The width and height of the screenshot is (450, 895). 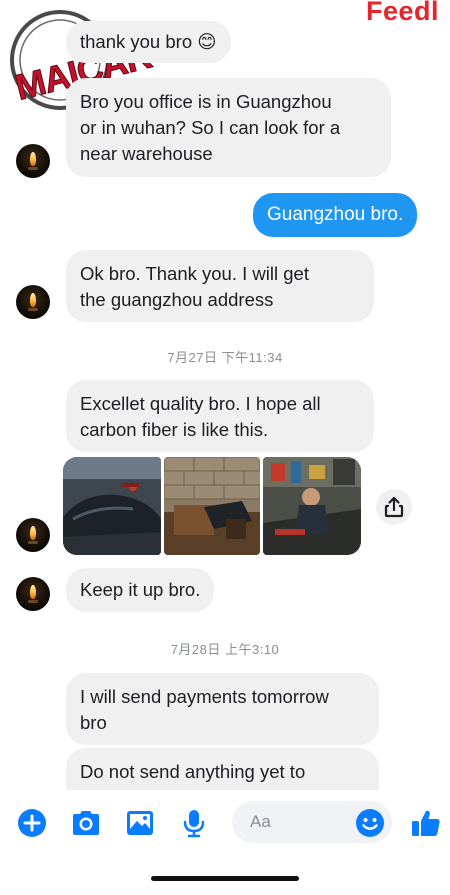 I want to click on thumbs-up-icon, so click(x=426, y=823).